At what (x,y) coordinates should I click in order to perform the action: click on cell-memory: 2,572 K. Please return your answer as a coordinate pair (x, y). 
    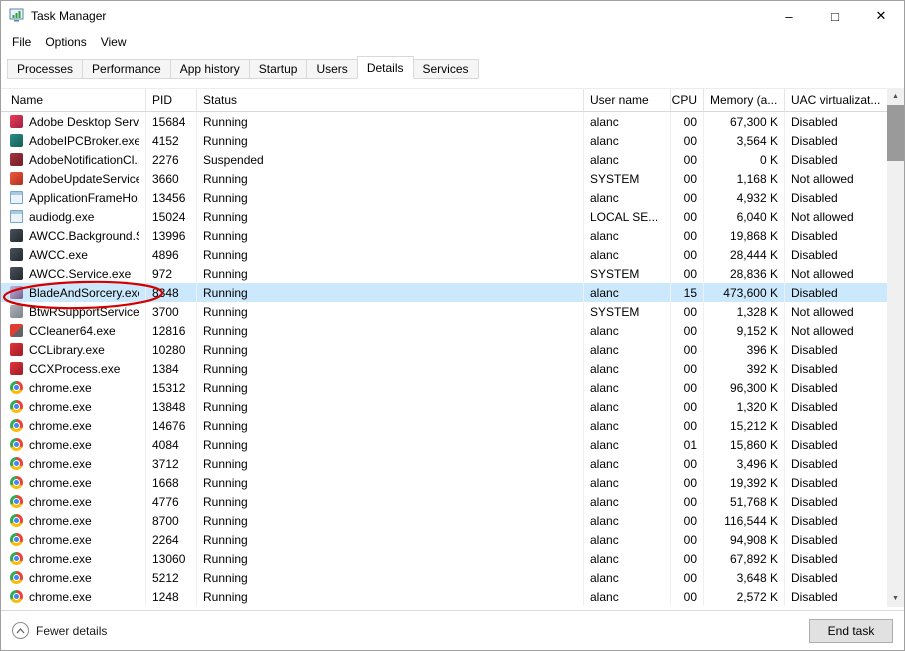
    Looking at the image, I should click on (744, 596).